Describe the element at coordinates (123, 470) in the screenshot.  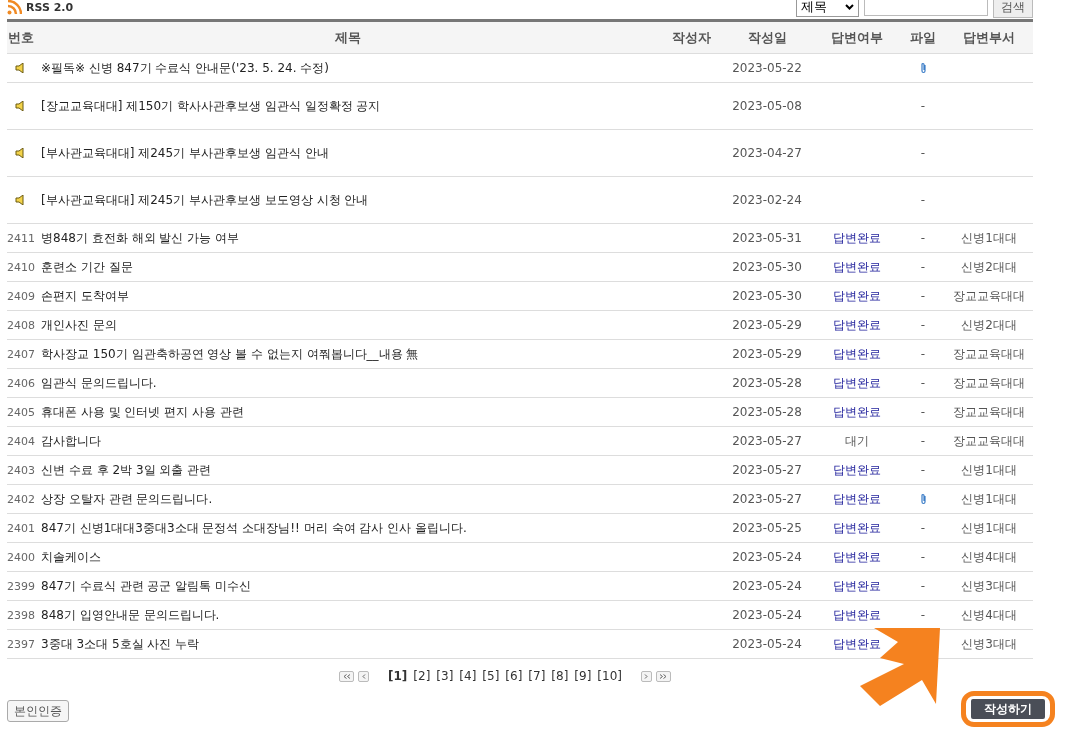
I see `post-title: 신변 수료 후 2박 3일 외출 관련` at that location.